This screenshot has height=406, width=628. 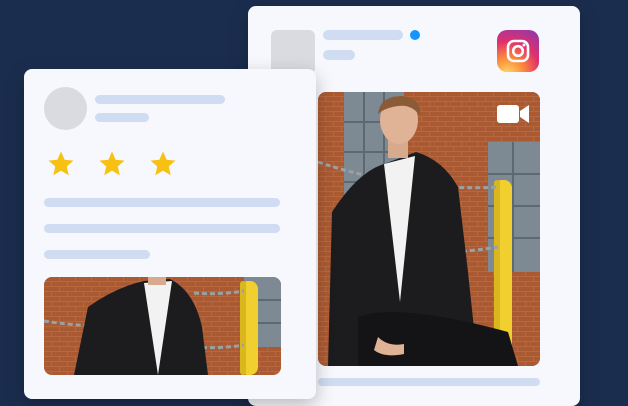 What do you see at coordinates (122, 117) in the screenshot?
I see `reviewer-meta-placeholder` at bounding box center [122, 117].